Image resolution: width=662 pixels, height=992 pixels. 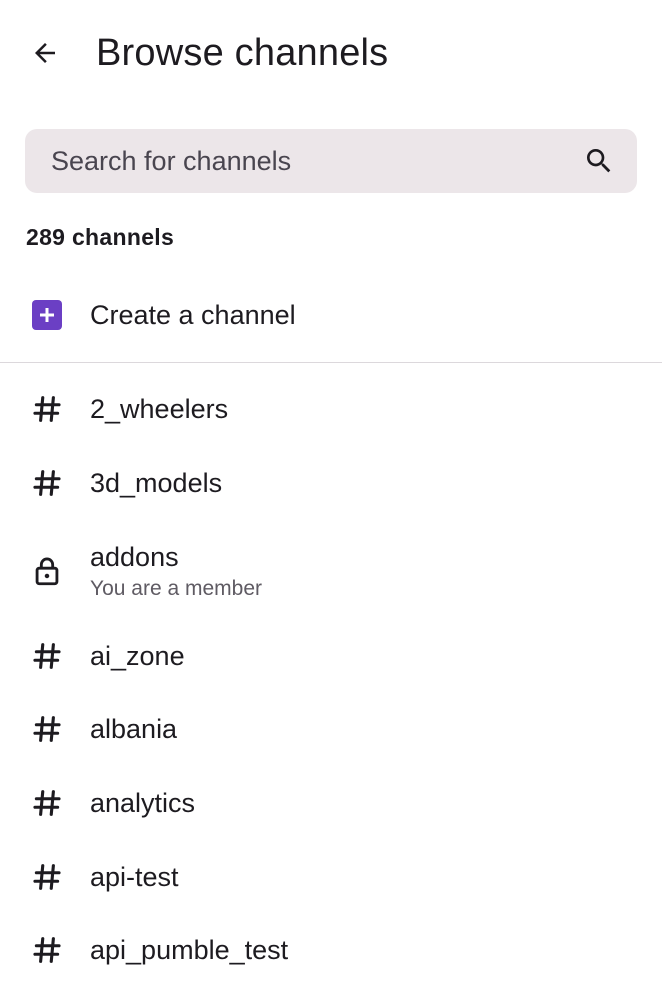 I want to click on divider, so click(x=331, y=362).